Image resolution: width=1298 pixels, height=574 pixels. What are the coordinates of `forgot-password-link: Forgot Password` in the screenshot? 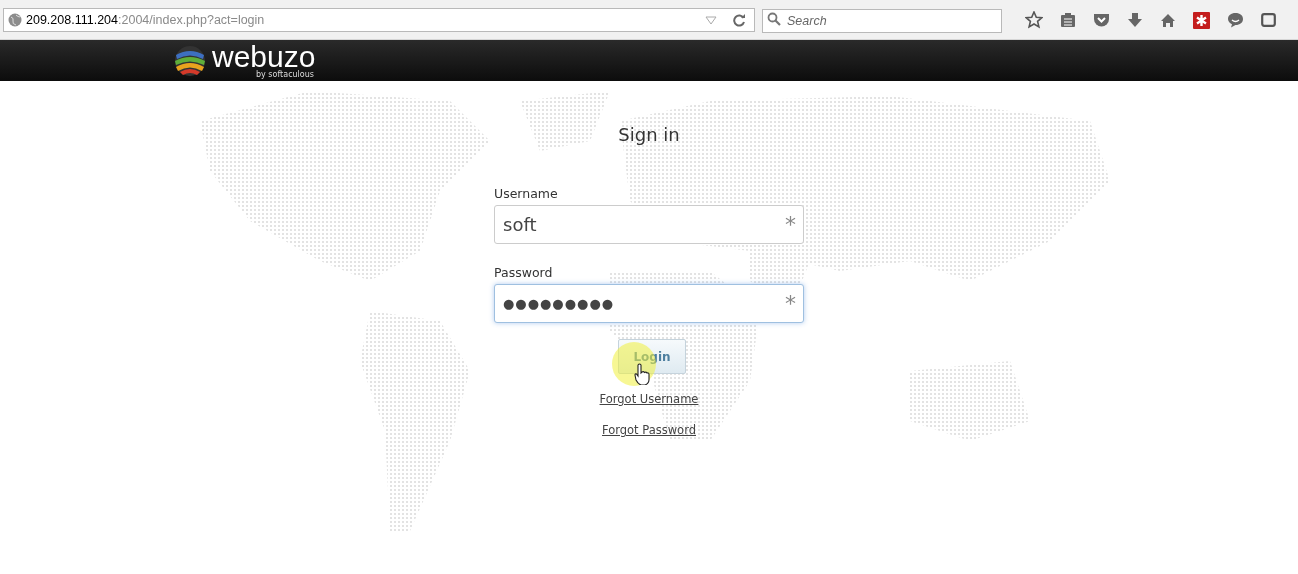 It's located at (649, 431).